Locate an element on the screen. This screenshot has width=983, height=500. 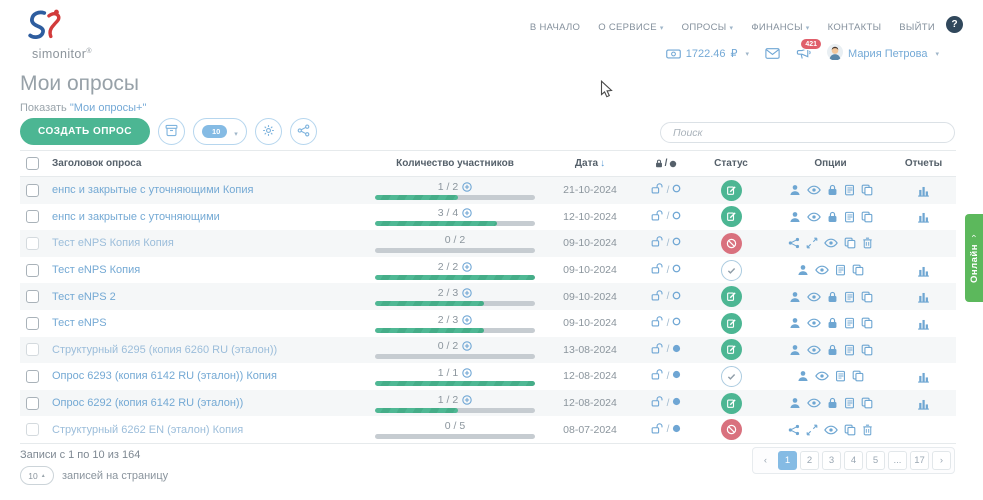
help-icon: ? is located at coordinates (954, 24).